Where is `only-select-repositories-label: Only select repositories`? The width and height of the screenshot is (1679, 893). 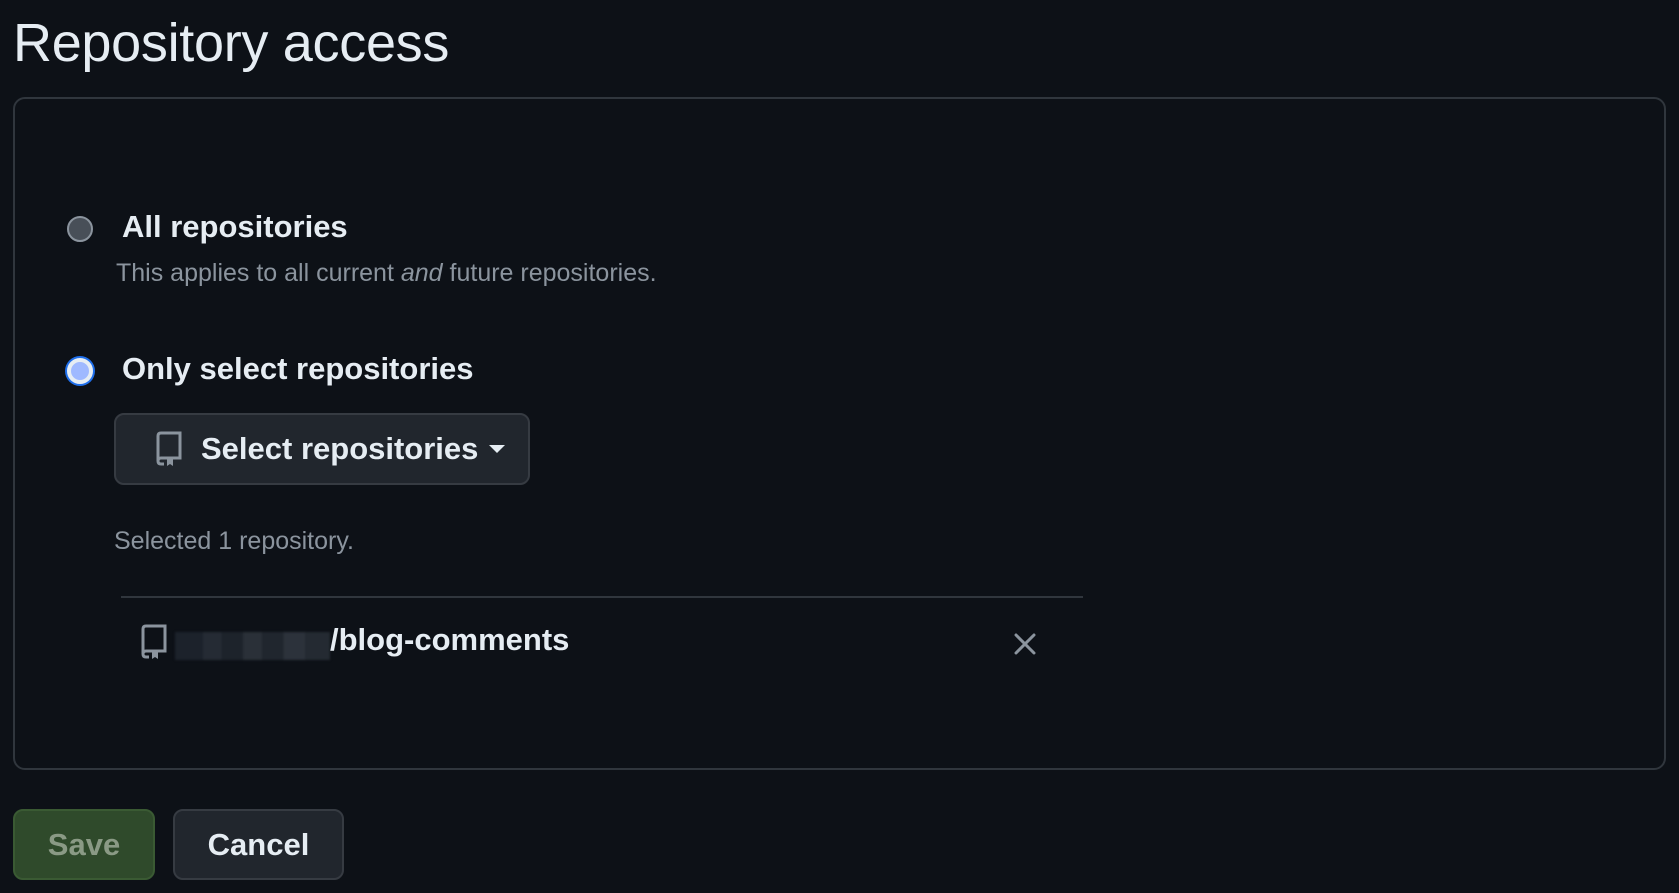 only-select-repositories-label: Only select repositories is located at coordinates (297, 369).